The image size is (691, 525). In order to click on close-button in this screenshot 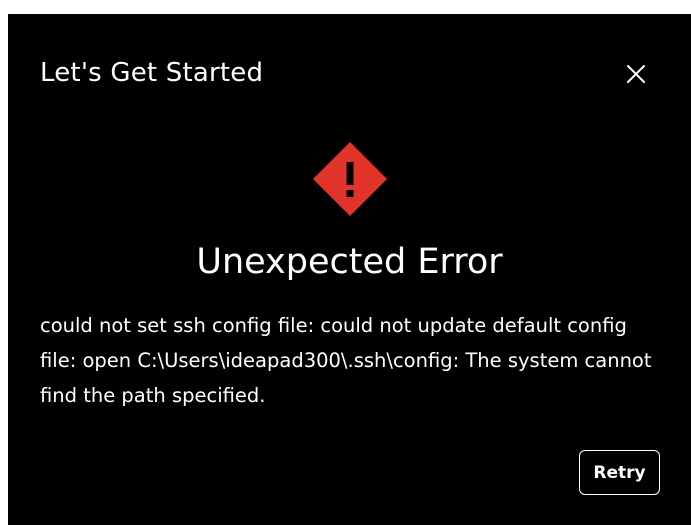, I will do `click(636, 74)`.